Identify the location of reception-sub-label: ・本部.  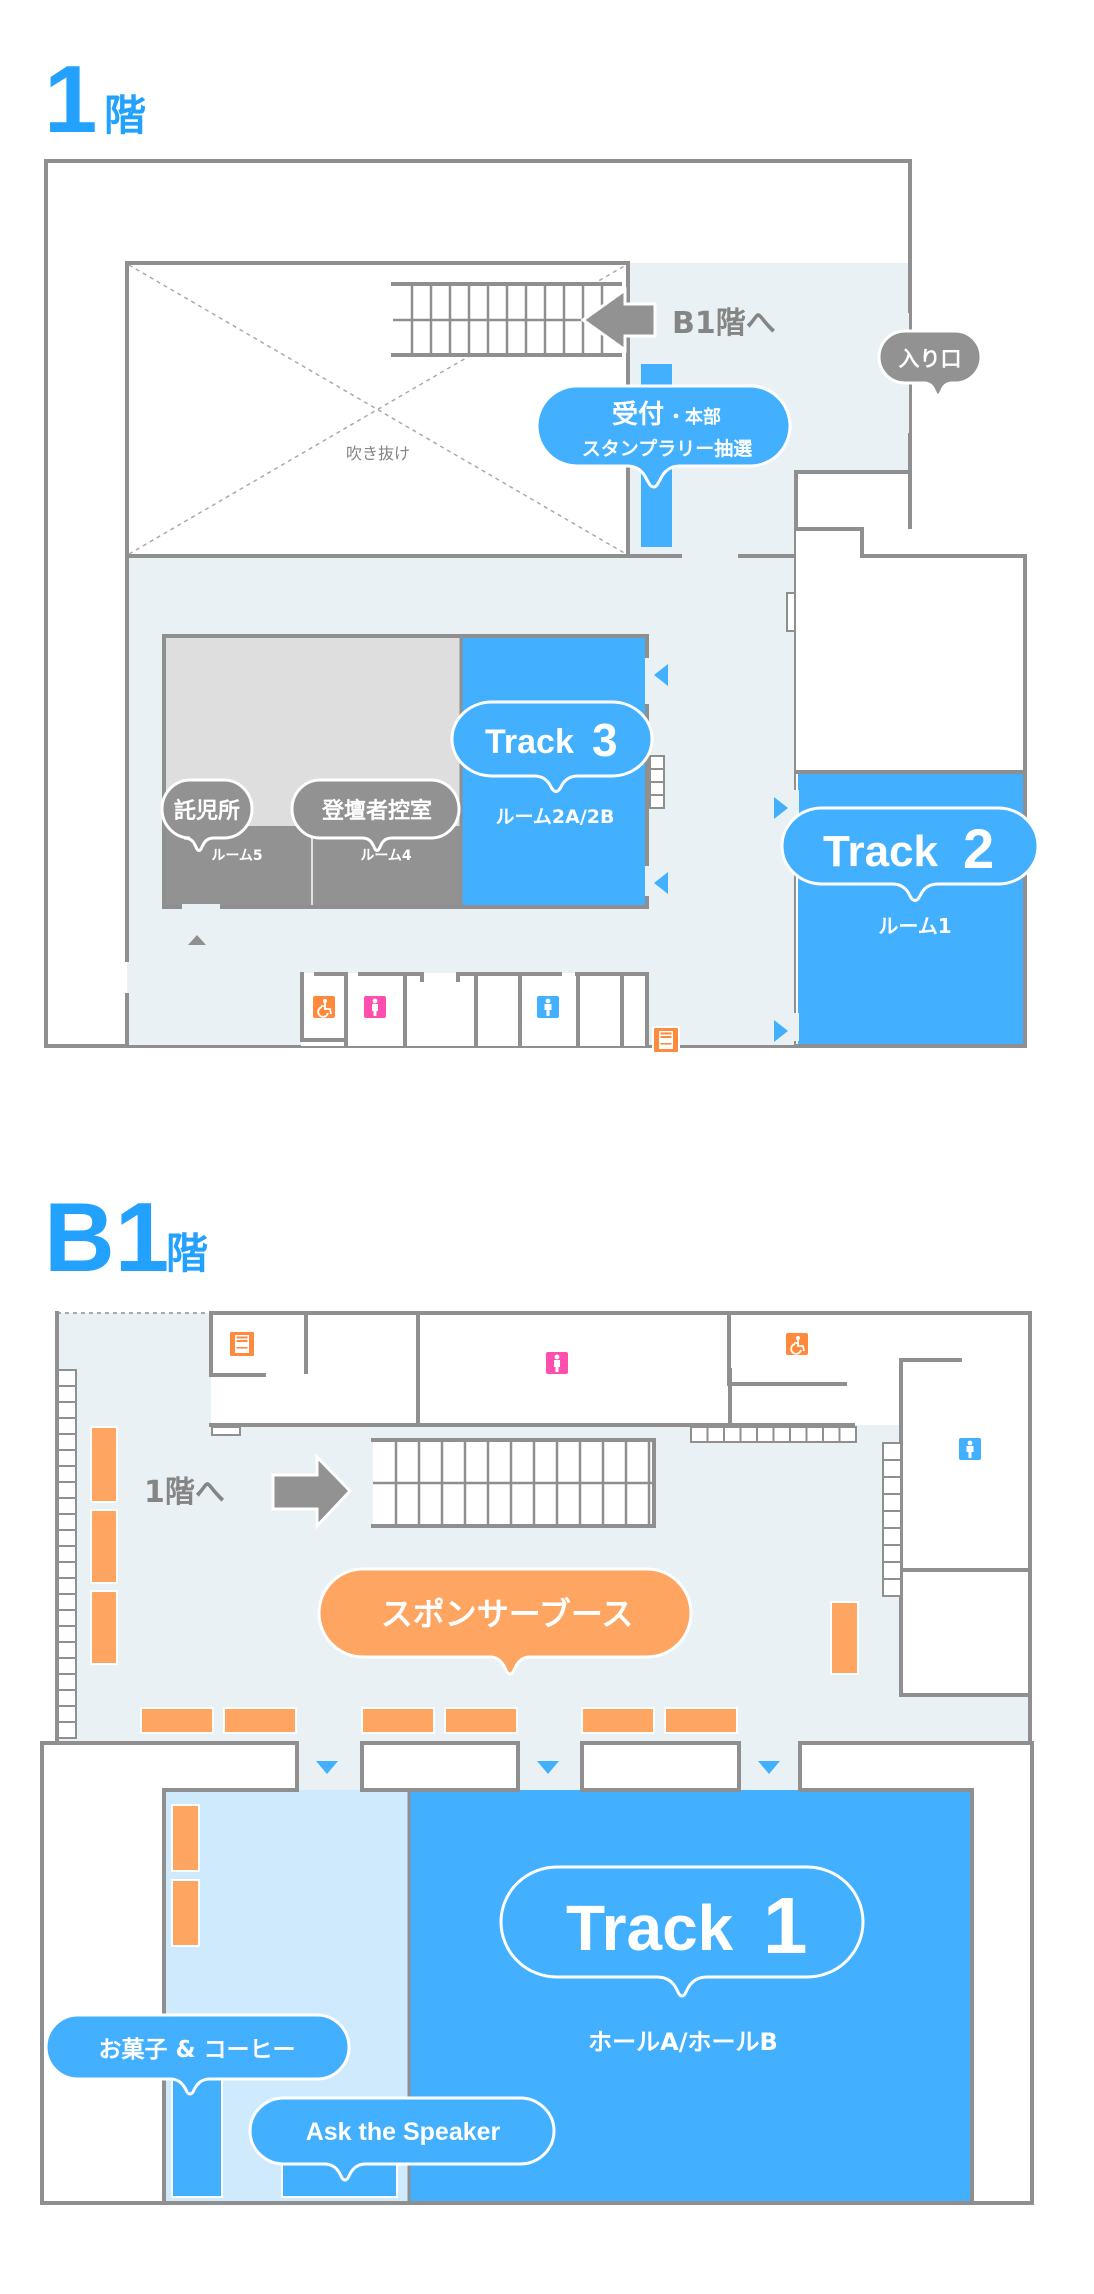
(694, 417).